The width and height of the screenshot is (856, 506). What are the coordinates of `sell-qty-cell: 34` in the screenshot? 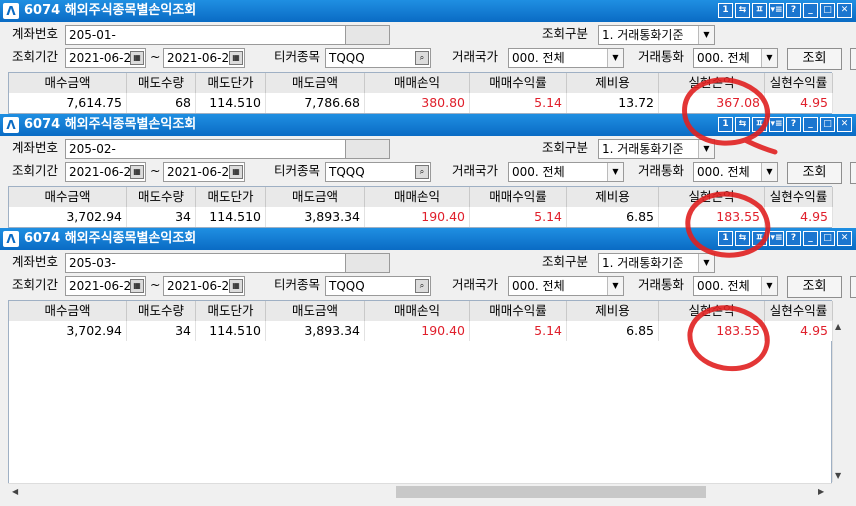 It's located at (161, 331).